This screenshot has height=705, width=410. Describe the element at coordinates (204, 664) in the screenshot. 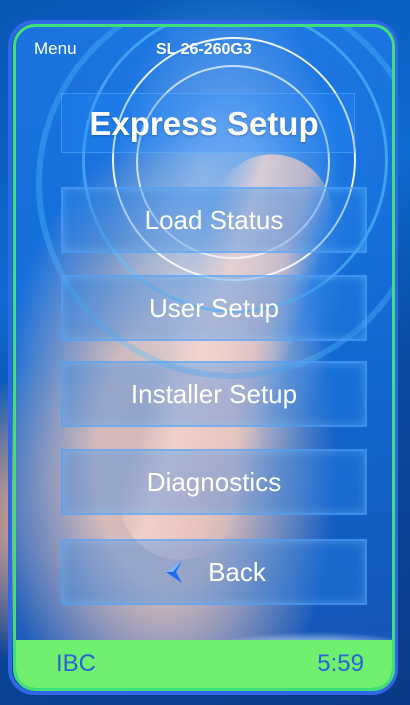

I see `status-bar: IBC 5:59` at that location.